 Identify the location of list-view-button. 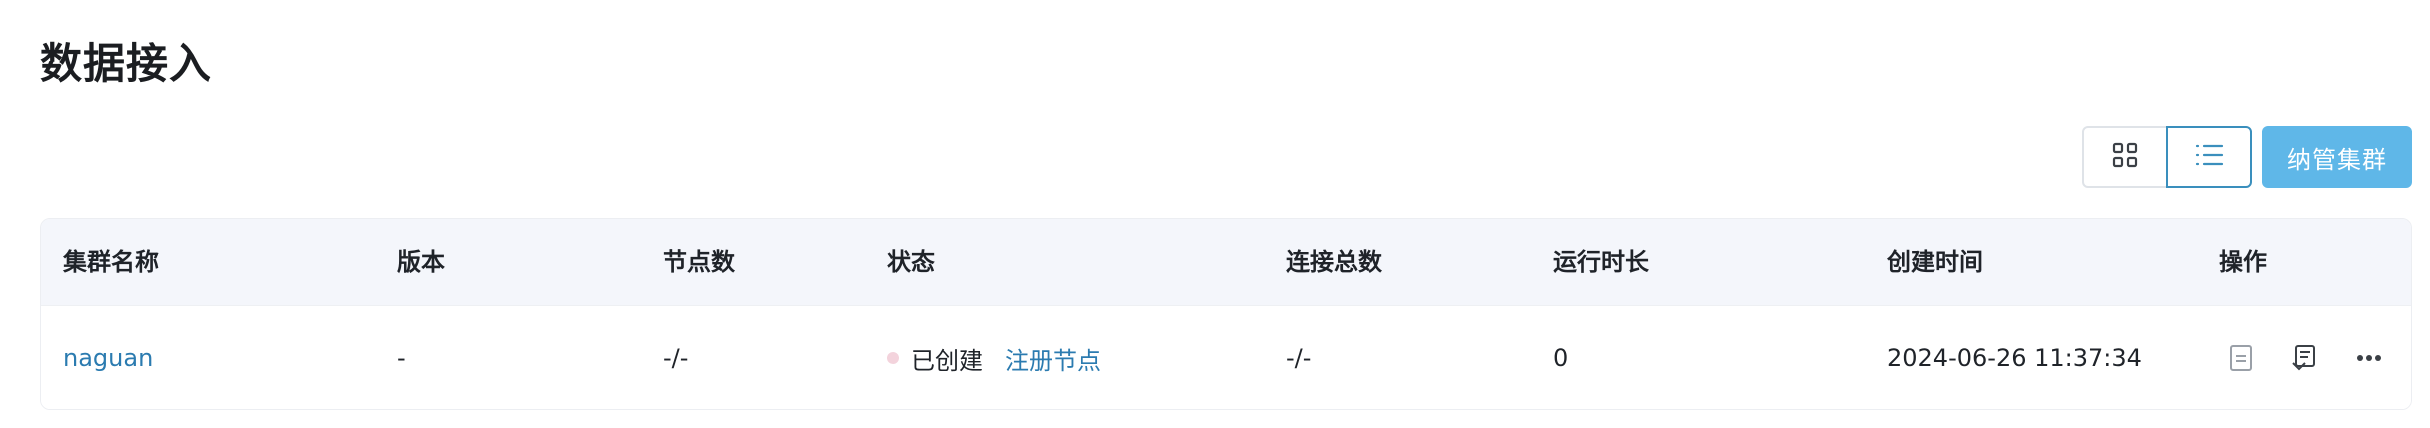
(2209, 157).